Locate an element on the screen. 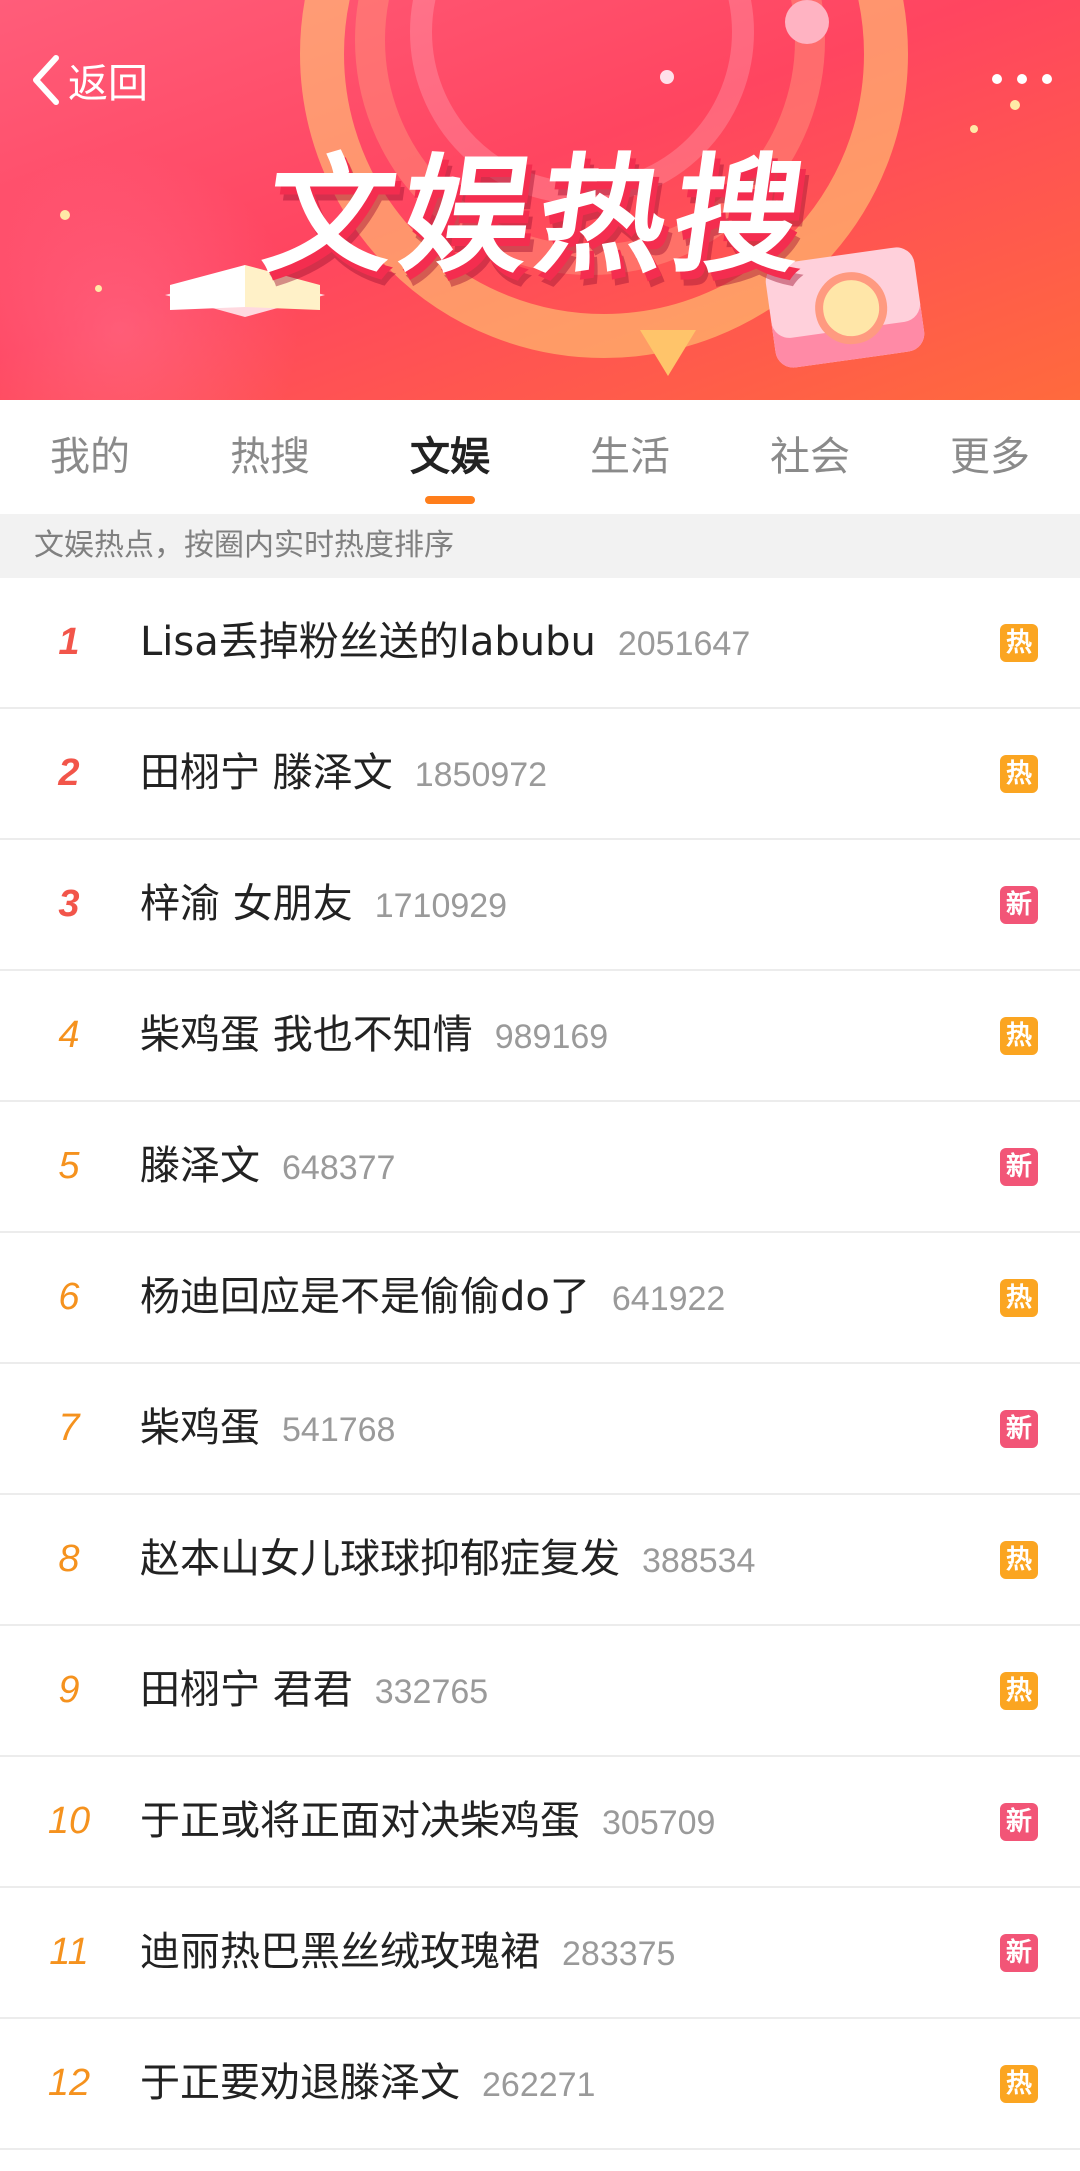  rank-number: 10 is located at coordinates (69, 1821).